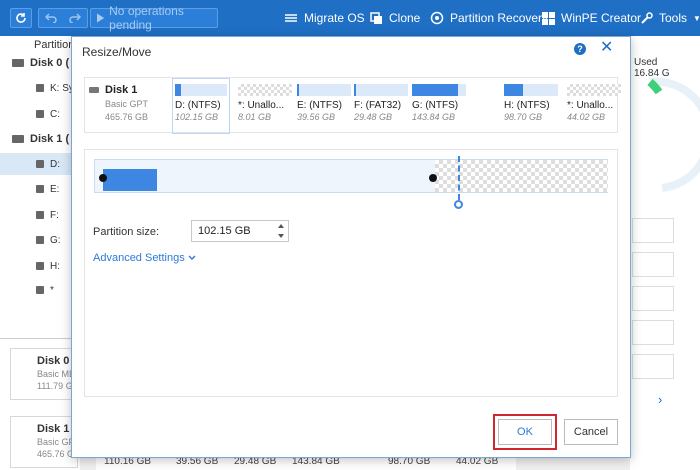 The width and height of the screenshot is (700, 470). I want to click on partition-size-label: Partition size:, so click(126, 232).